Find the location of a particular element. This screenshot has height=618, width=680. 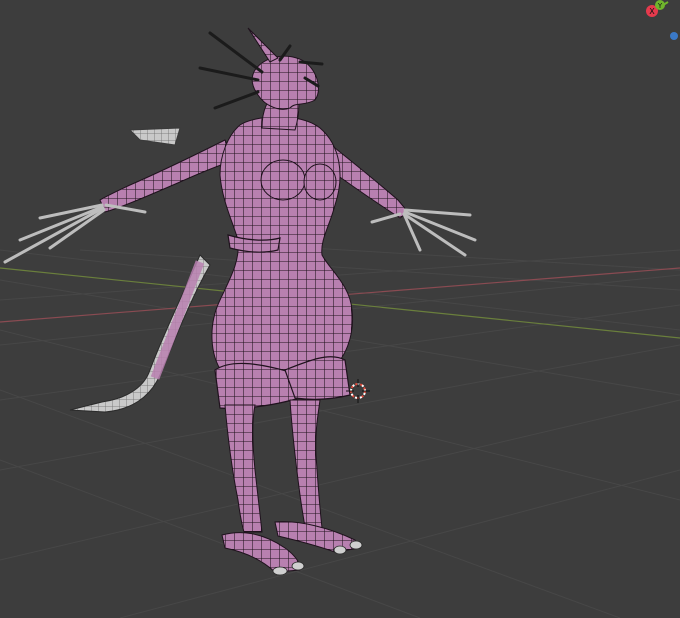

head-horn is located at coordinates (263, 45).